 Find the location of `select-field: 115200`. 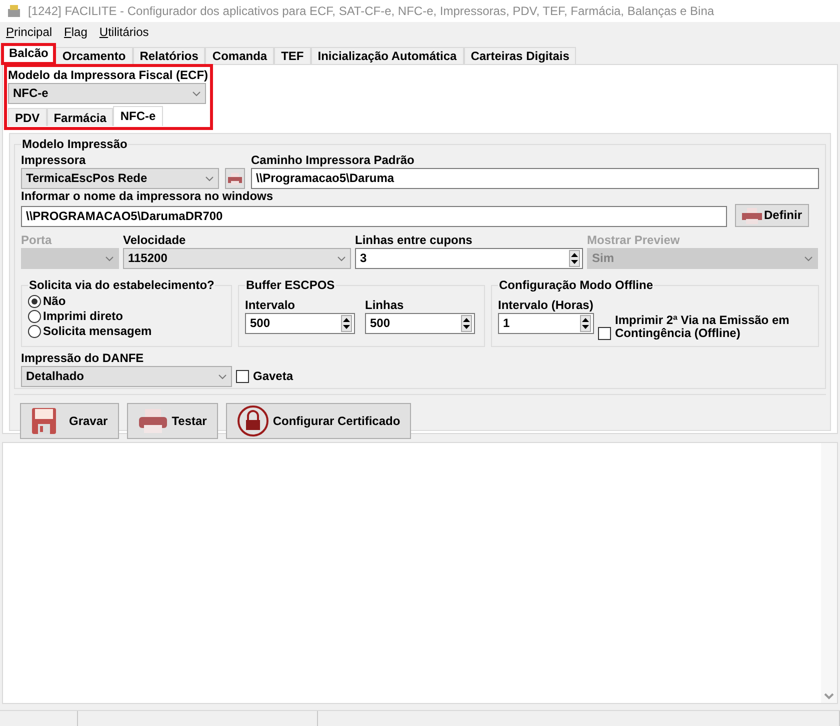

select-field: 115200 is located at coordinates (237, 258).